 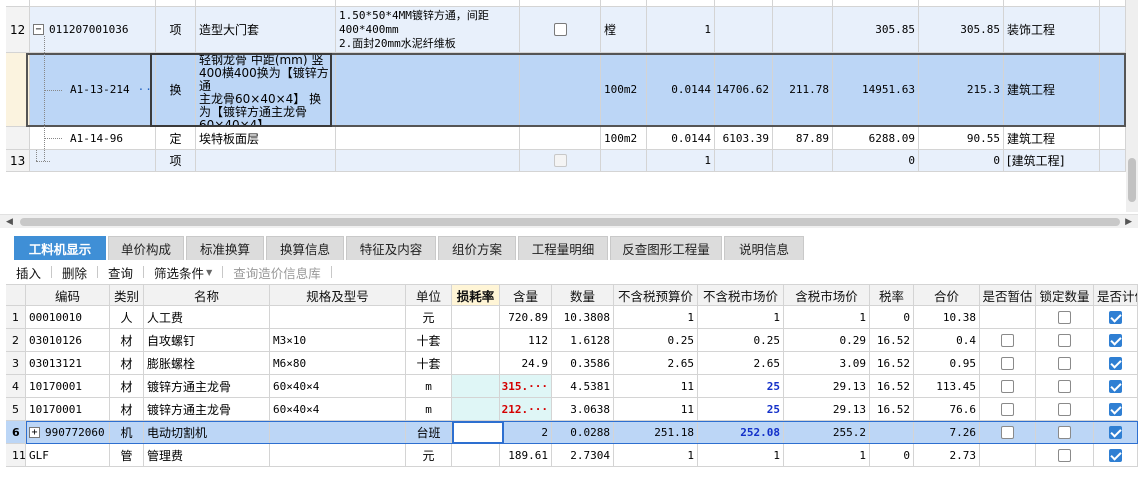 What do you see at coordinates (583, 455) in the screenshot?
I see `quantity-cell: 2.7304` at bounding box center [583, 455].